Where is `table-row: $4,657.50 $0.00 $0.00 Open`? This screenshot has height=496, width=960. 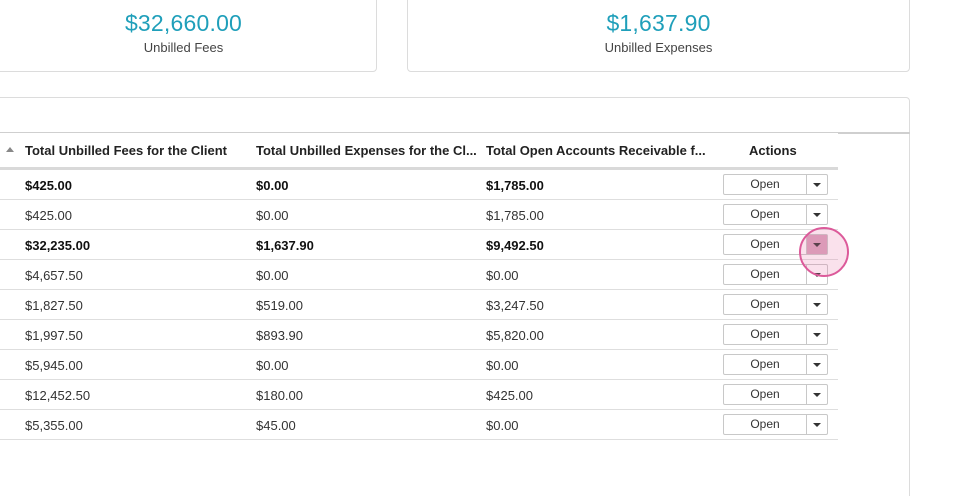
table-row: $4,657.50 $0.00 $0.00 Open is located at coordinates (419, 275).